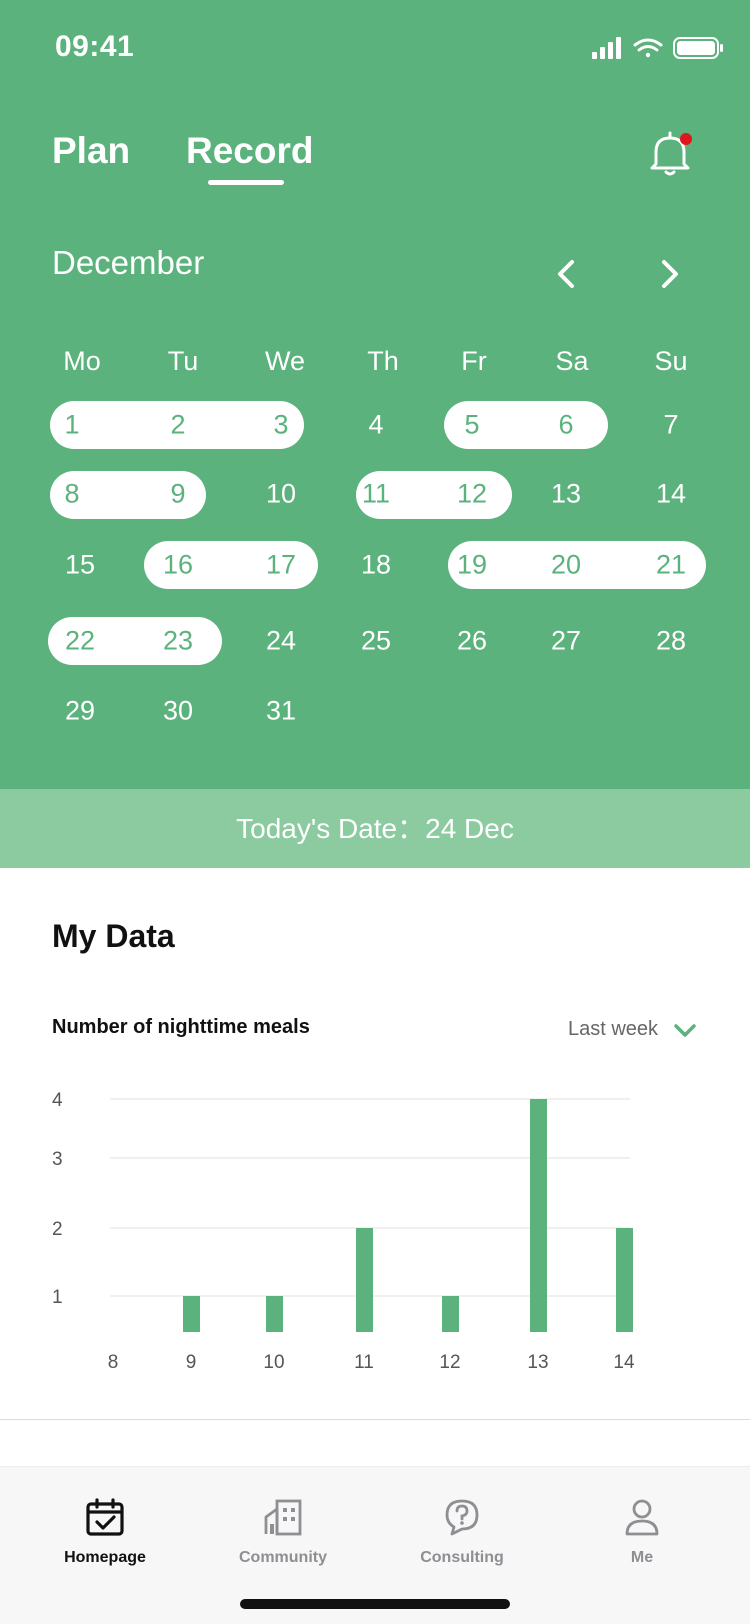  Describe the element at coordinates (606, 48) in the screenshot. I see `cellular-signal-icon` at that location.